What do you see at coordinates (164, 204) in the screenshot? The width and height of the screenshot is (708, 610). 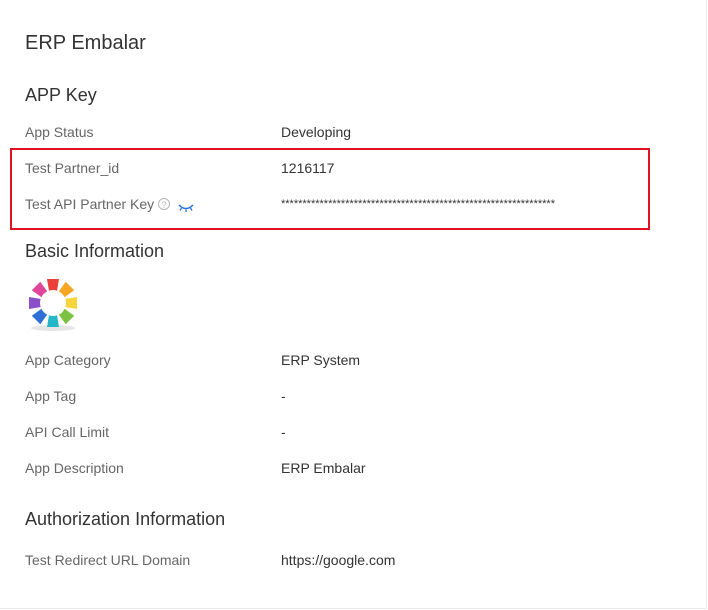 I see `question-circle-icon: ?` at bounding box center [164, 204].